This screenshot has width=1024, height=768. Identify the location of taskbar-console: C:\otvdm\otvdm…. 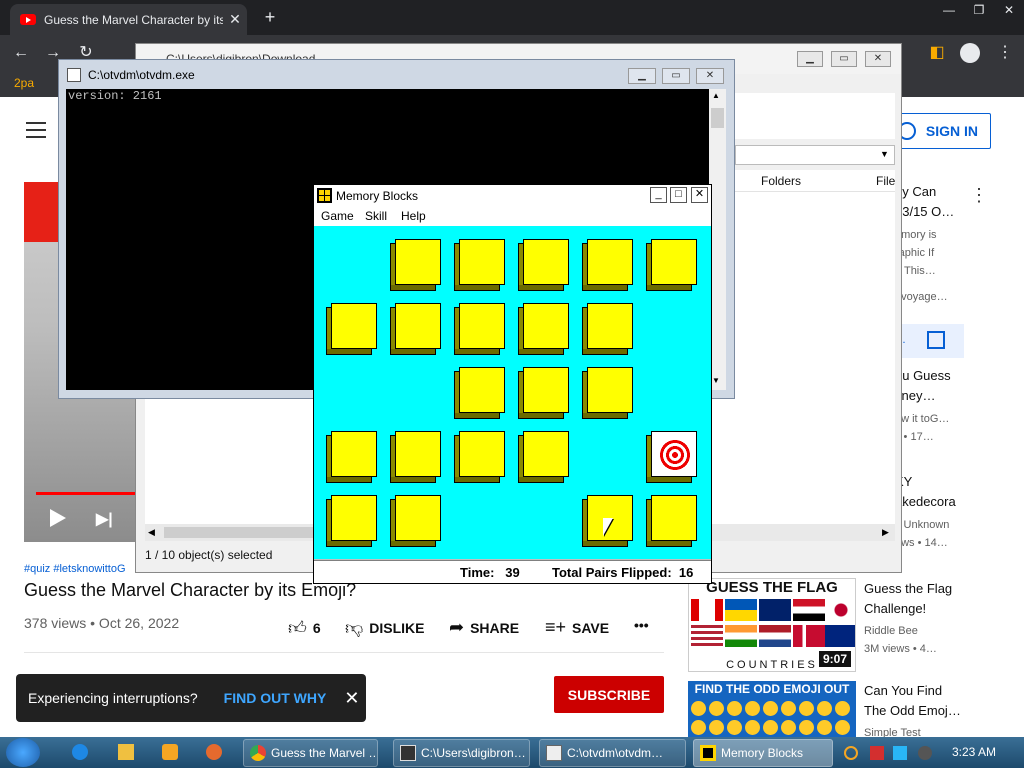
(612, 753).